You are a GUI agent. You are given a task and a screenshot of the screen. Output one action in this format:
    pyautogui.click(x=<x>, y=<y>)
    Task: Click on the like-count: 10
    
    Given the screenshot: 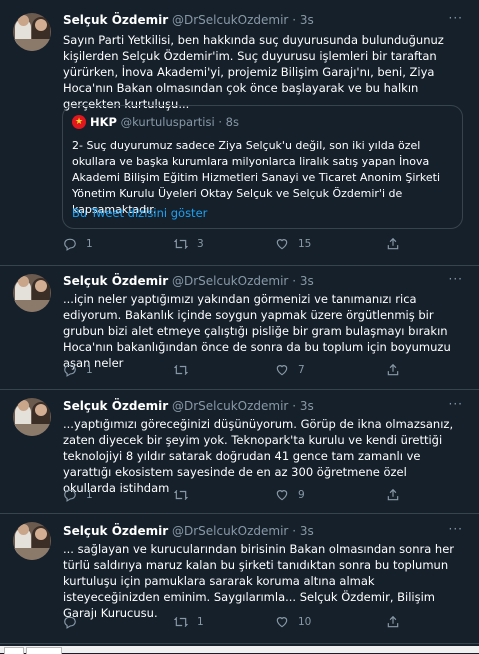 What is the action you would take?
    pyautogui.click(x=305, y=622)
    